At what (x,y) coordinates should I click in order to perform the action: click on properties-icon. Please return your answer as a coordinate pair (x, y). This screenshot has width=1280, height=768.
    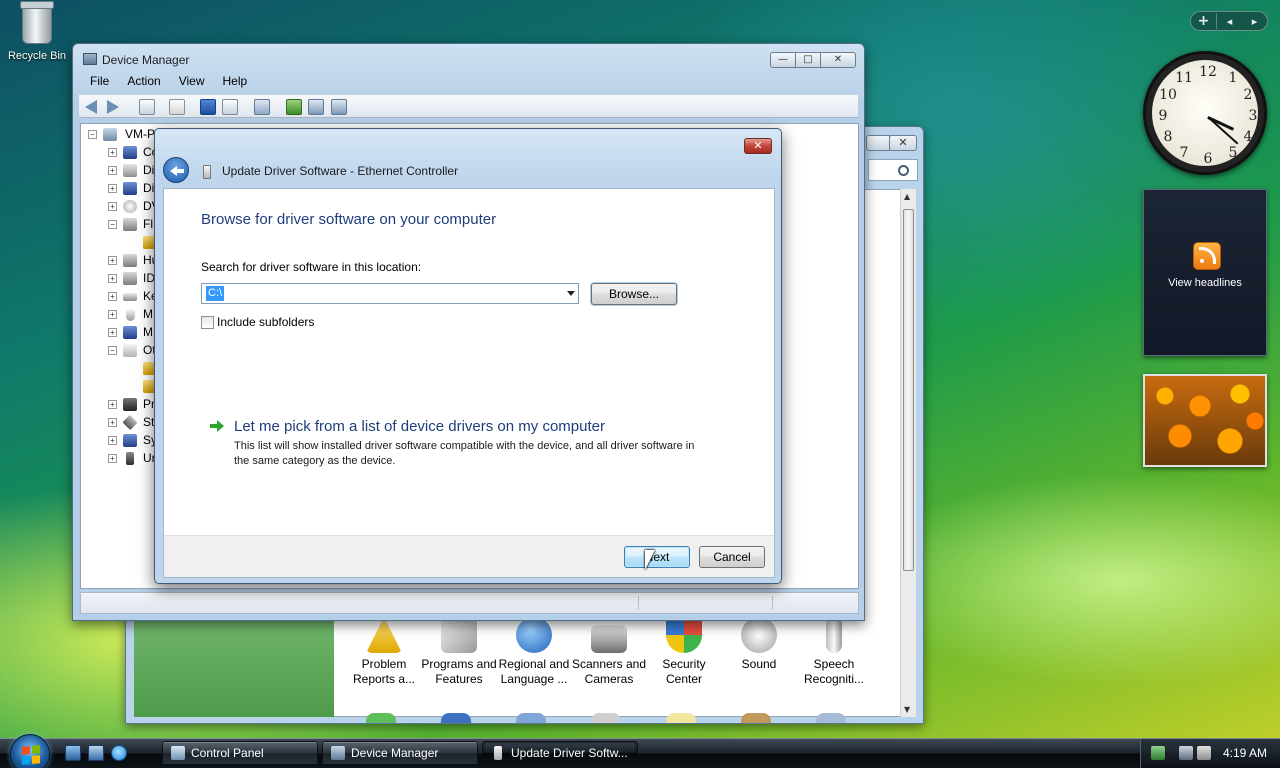
    Looking at the image, I should click on (177, 107).